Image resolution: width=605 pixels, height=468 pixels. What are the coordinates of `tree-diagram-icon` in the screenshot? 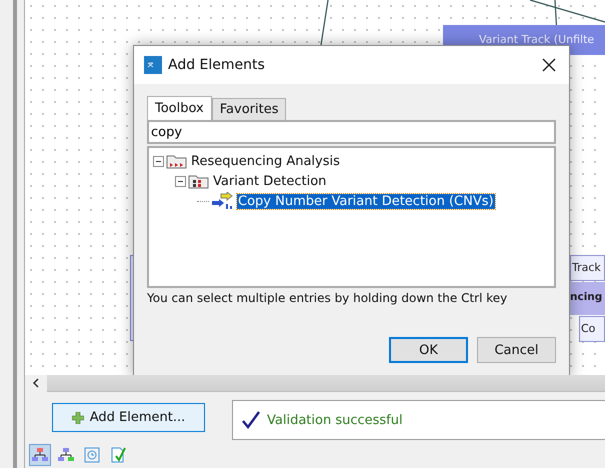 It's located at (40, 455).